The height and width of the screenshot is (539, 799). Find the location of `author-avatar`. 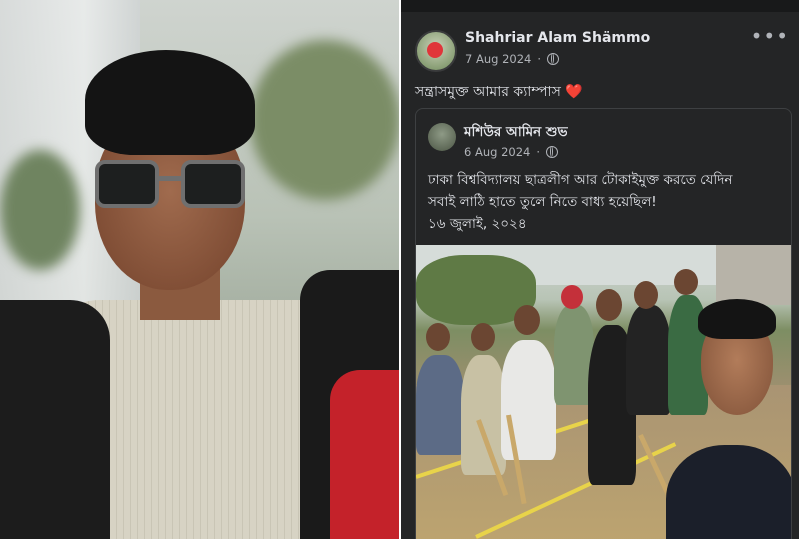

author-avatar is located at coordinates (436, 51).